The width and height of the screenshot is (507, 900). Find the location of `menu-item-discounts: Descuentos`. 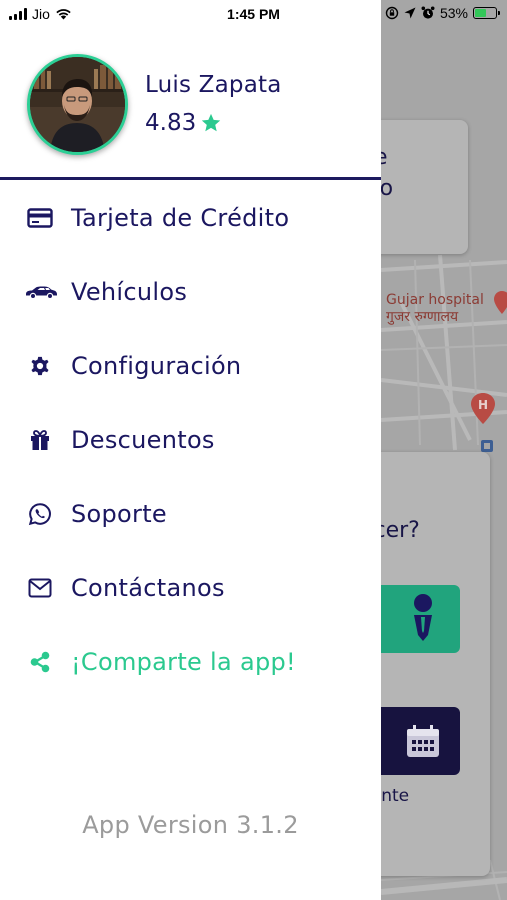

menu-item-discounts: Descuentos is located at coordinates (190, 440).